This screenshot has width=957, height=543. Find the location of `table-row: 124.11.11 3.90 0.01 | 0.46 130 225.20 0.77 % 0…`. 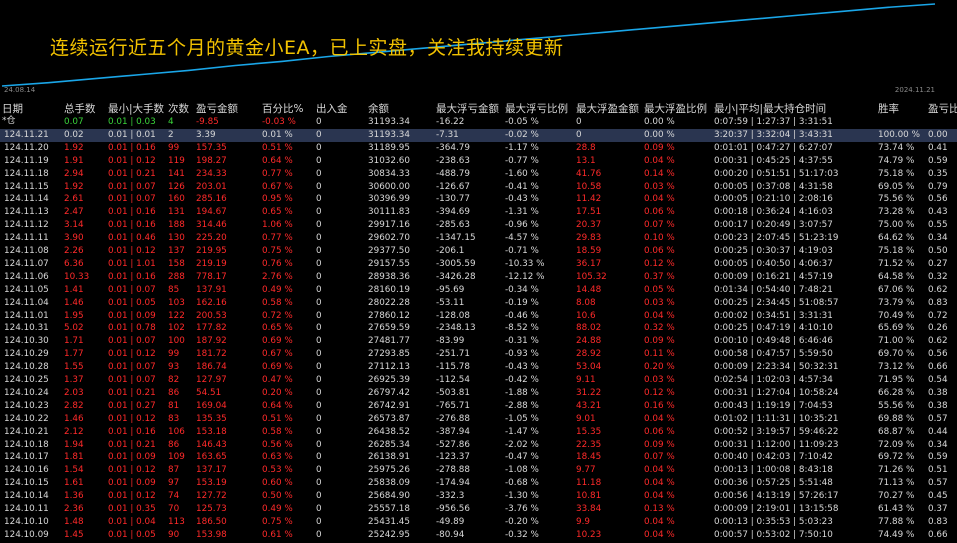

table-row: 124.11.11 3.90 0.01 | 0.46 130 225.20 0.77 % 0… is located at coordinates (478, 238).